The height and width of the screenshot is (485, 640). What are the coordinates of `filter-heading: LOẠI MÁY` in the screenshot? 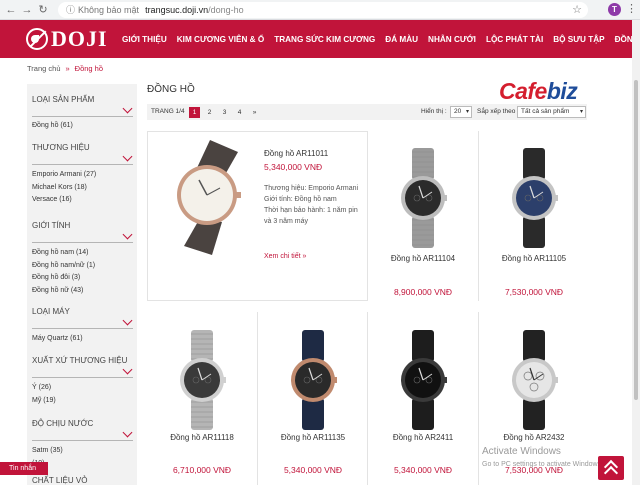 It's located at (51, 311).